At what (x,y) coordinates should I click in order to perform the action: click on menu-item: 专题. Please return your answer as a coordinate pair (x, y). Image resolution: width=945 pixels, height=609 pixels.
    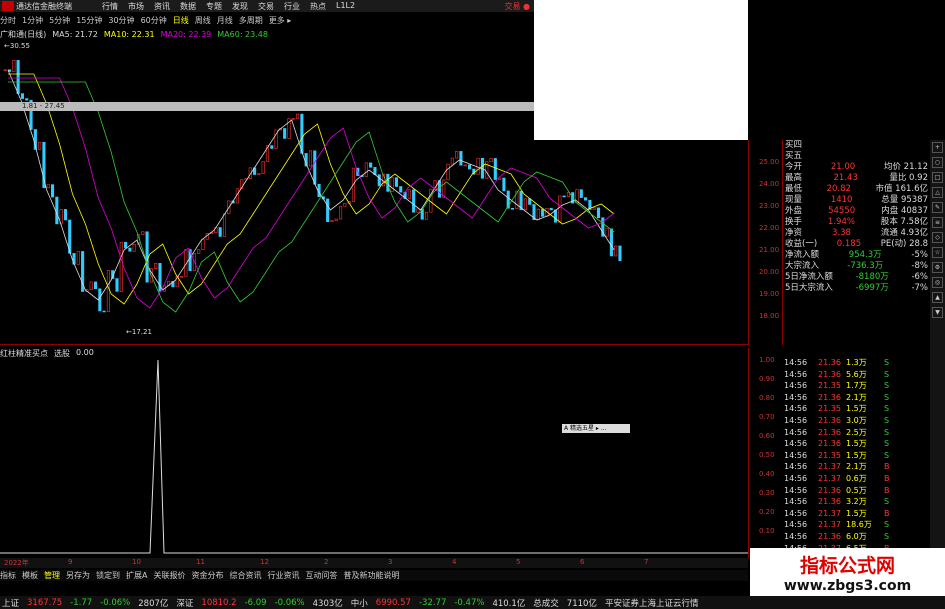
    Looking at the image, I should click on (214, 6).